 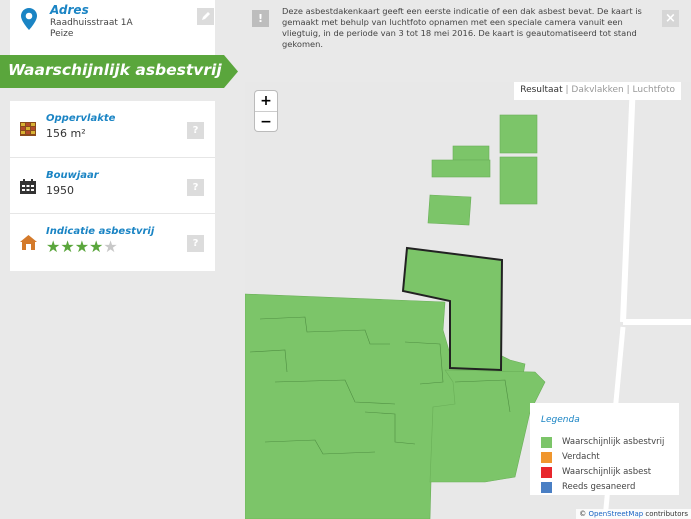 What do you see at coordinates (28, 186) in the screenshot?
I see `calendar-icon` at bounding box center [28, 186].